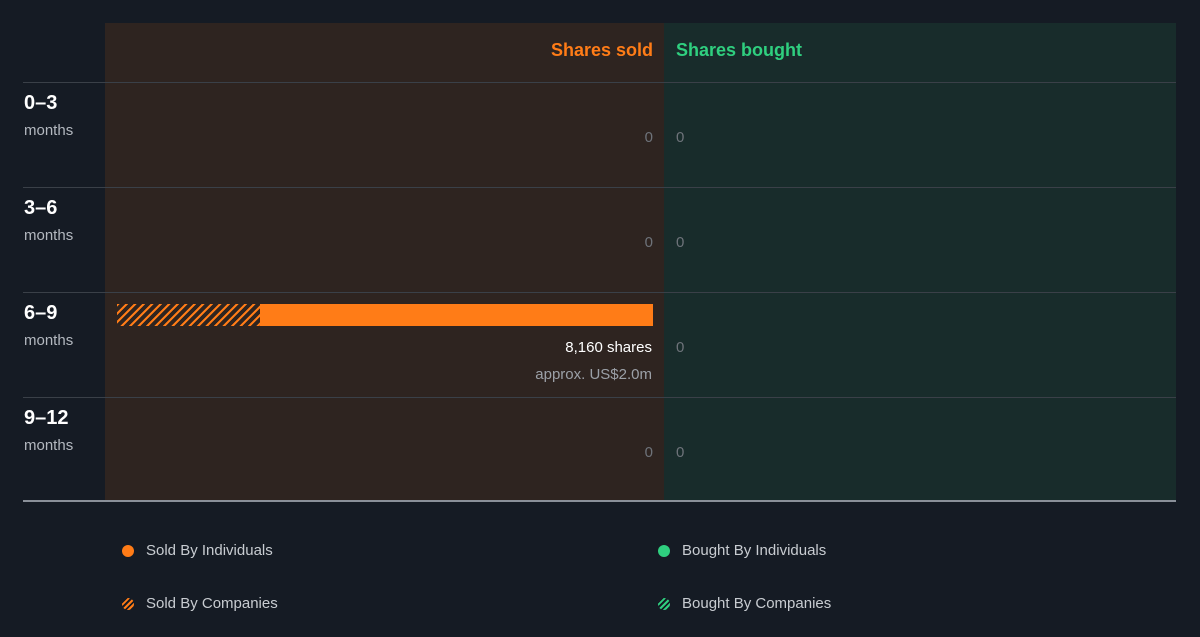 This screenshot has height=637, width=1200. What do you see at coordinates (757, 603) in the screenshot?
I see `legend-label: Bought By Companies` at bounding box center [757, 603].